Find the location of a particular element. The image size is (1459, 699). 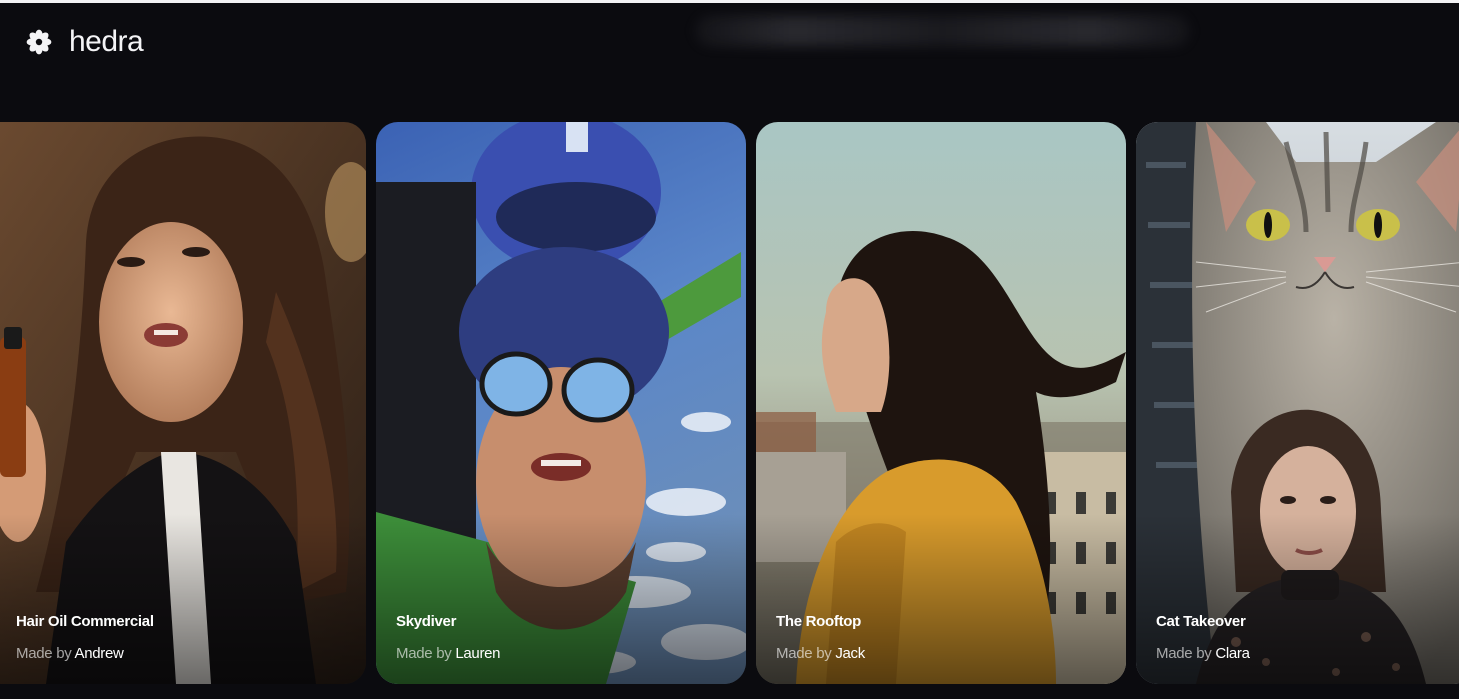

brand-logo: hedra is located at coordinates (84, 42).